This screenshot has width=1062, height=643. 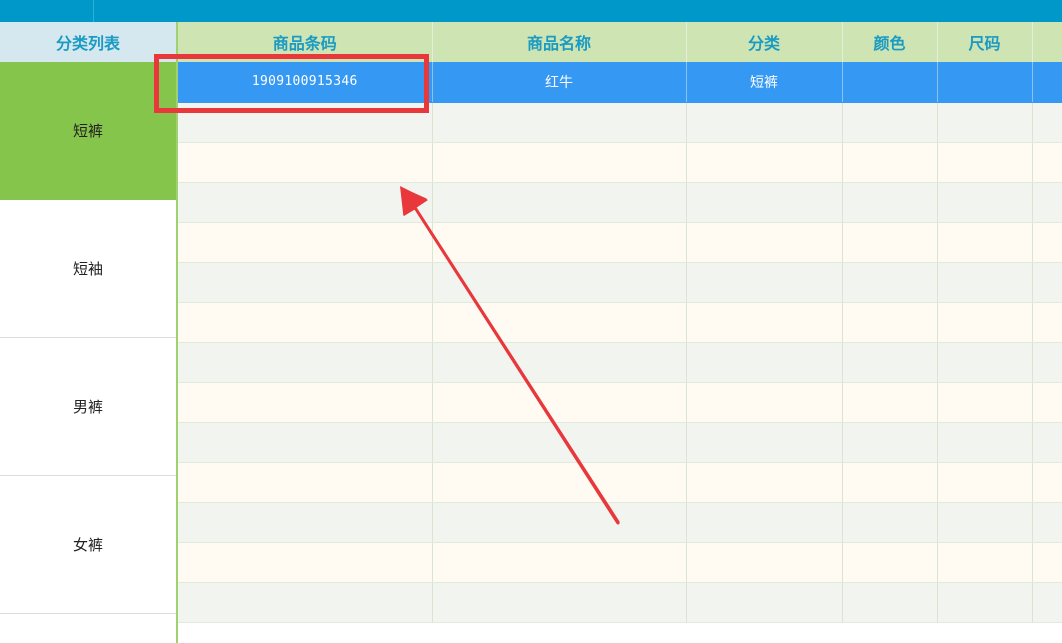 I want to click on table-row-selected: 1909100915346 红牛 短裤, so click(x=620, y=82).